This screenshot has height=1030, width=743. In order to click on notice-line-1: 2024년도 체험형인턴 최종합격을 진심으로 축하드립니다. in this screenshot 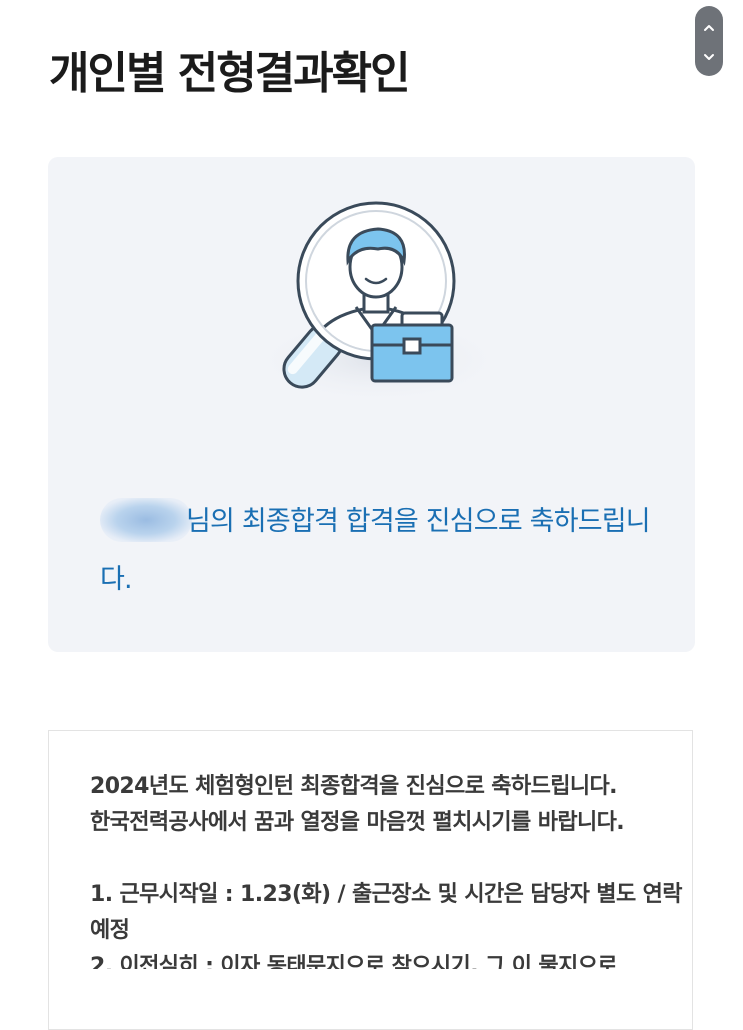, I will do `click(354, 786)`.